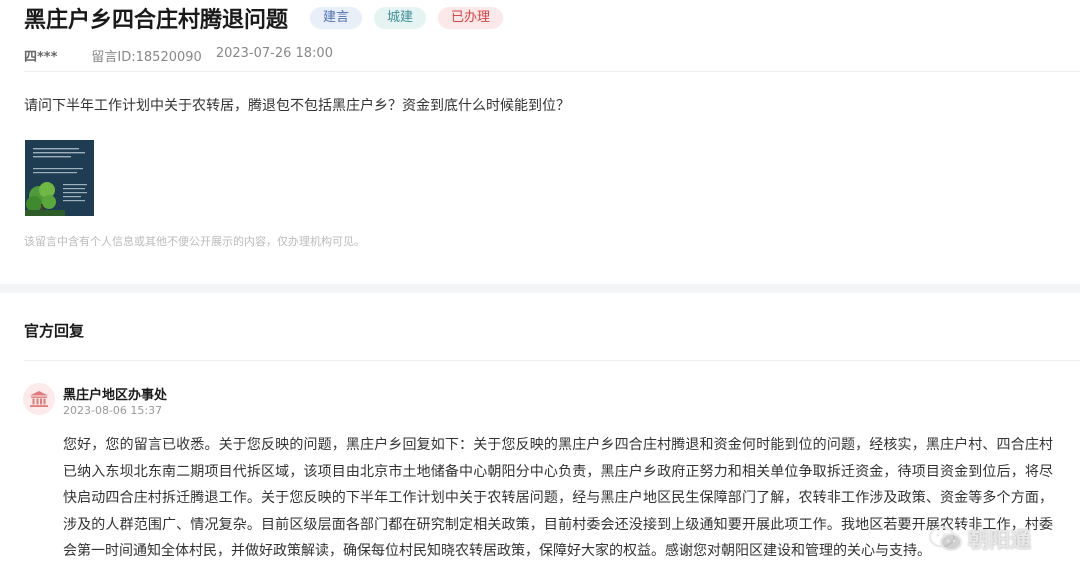  Describe the element at coordinates (115, 395) in the screenshot. I see `department-name: 黑庄户地区办事处` at that location.